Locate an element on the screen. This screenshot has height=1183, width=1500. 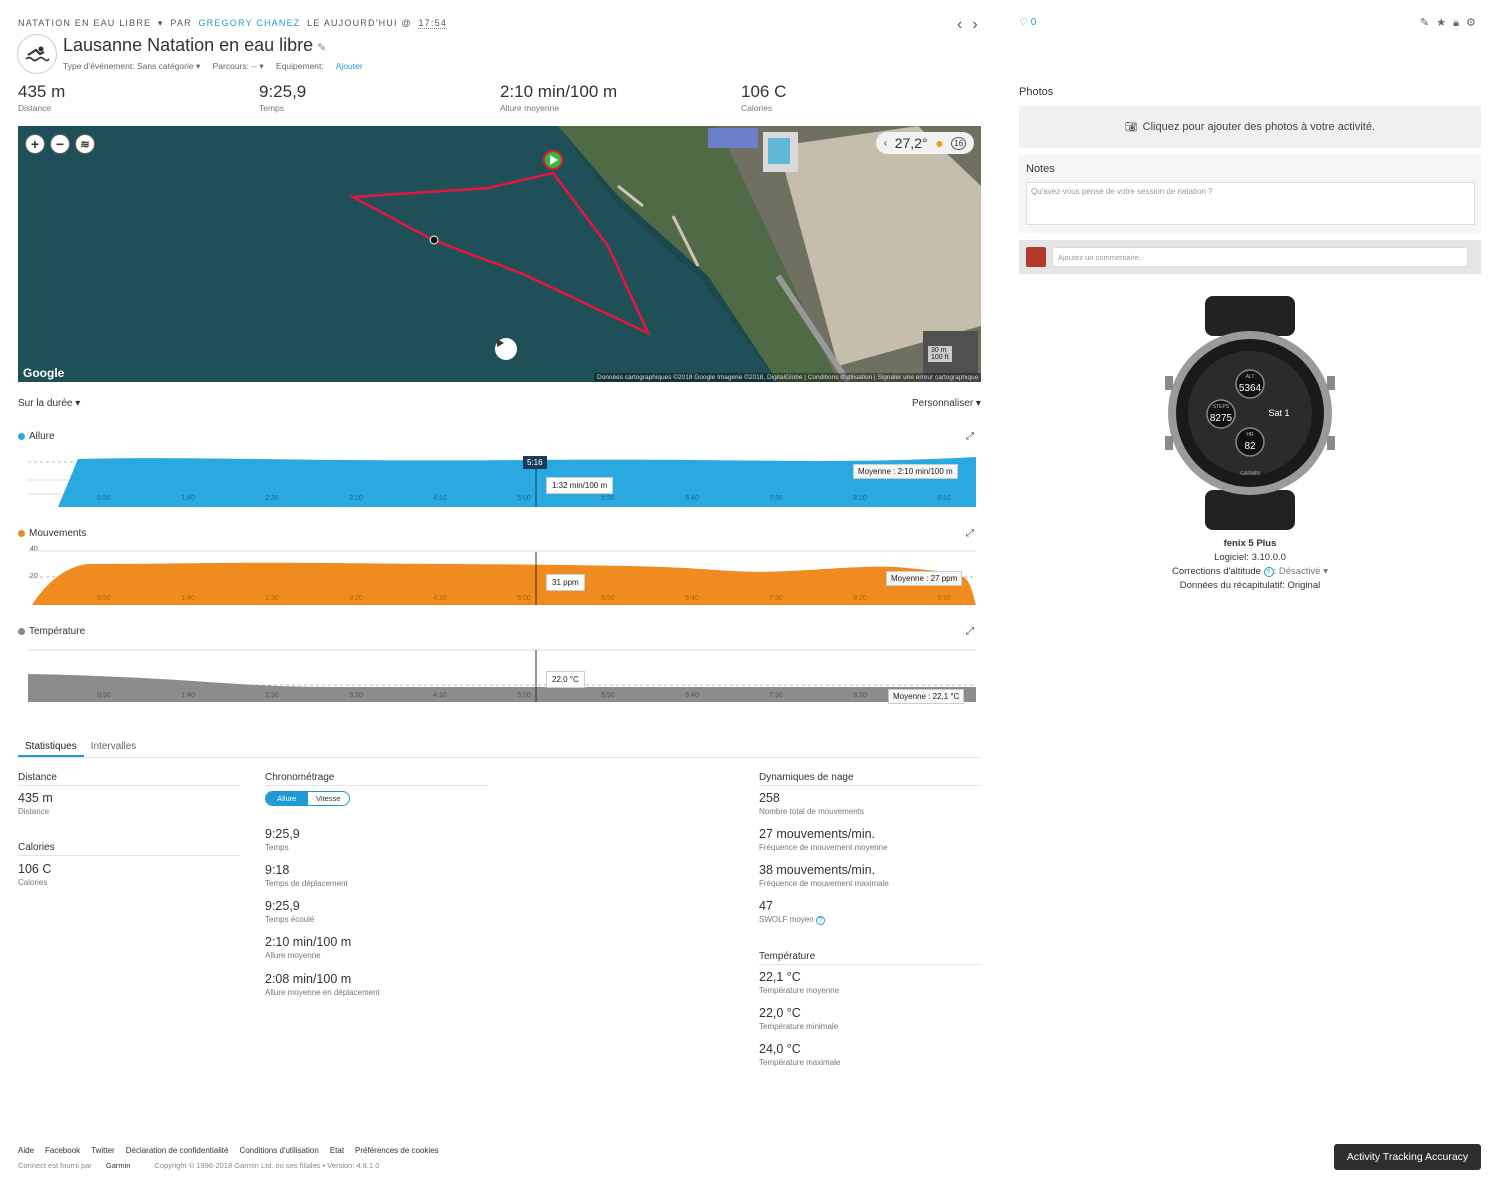
toggle-pace: Allure is located at coordinates (287, 798).